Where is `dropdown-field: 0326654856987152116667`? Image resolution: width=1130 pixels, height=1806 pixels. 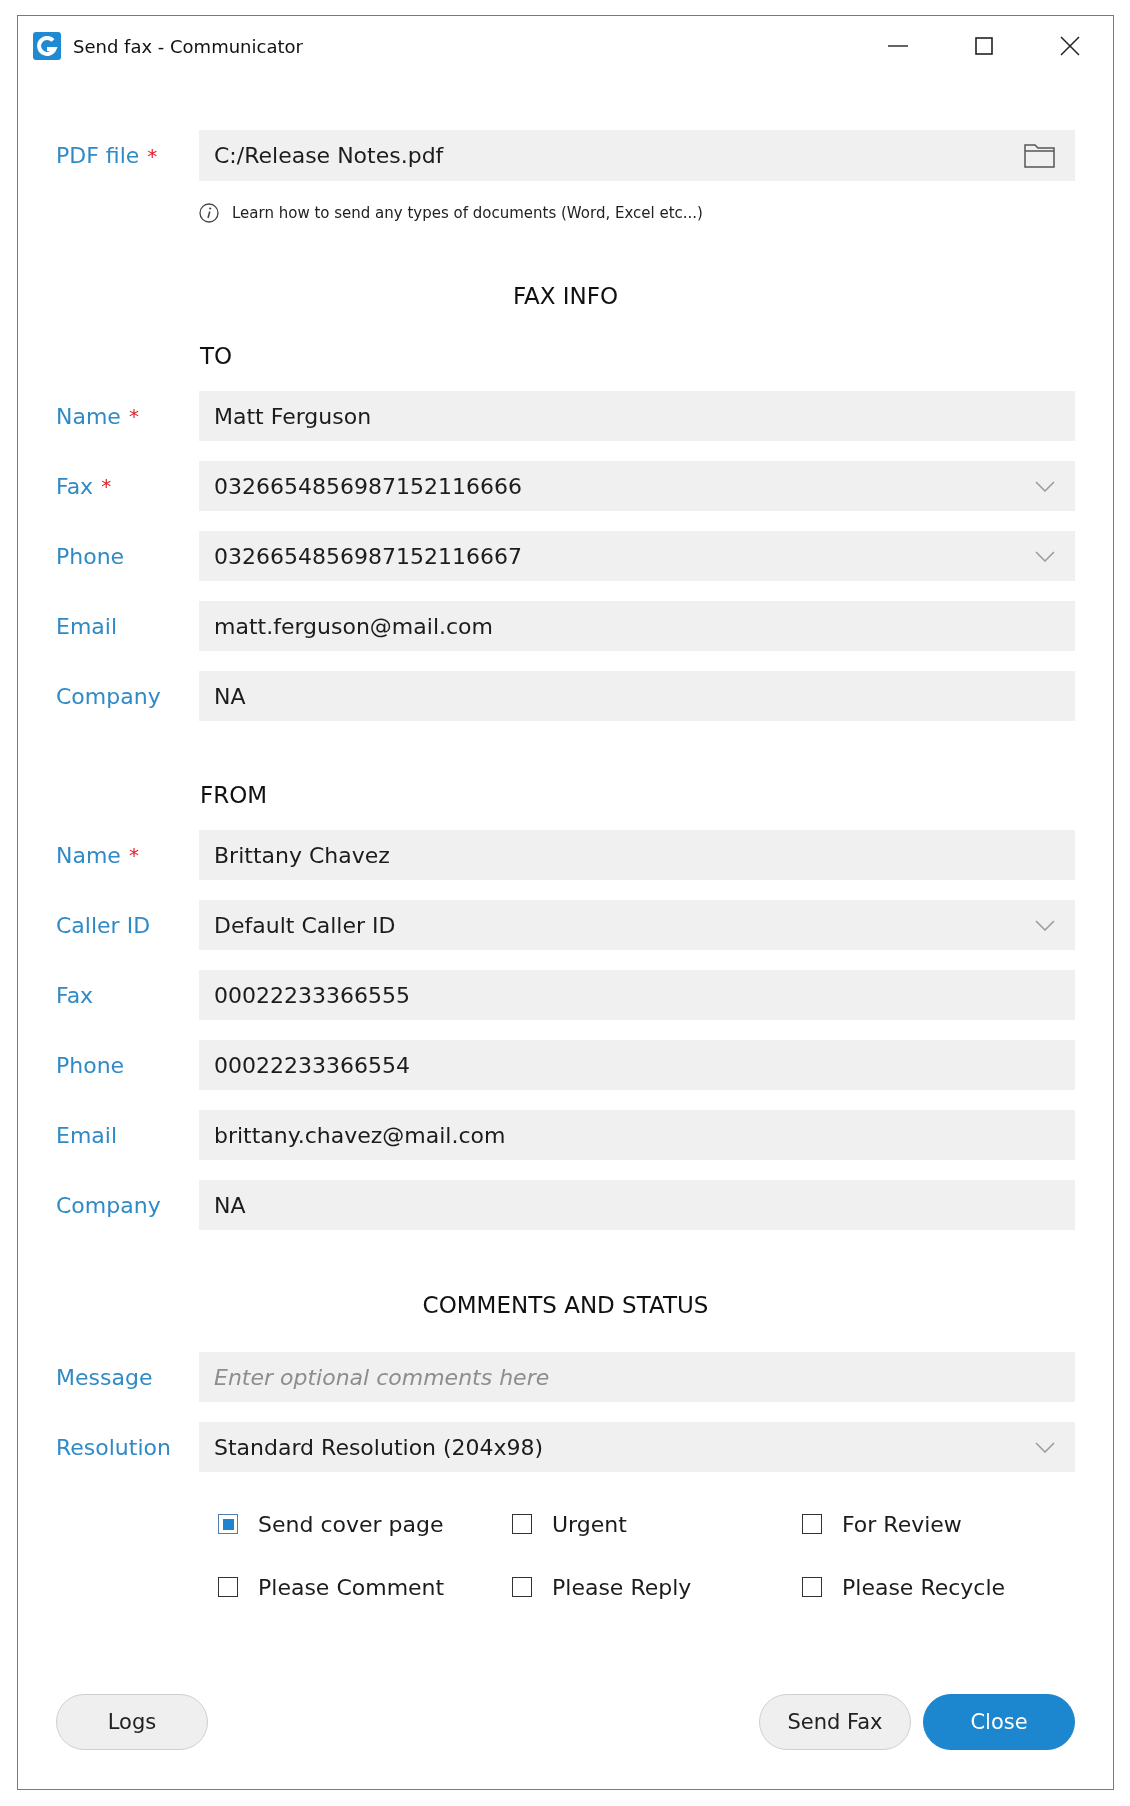
dropdown-field: 0326654856987152116667 is located at coordinates (637, 556).